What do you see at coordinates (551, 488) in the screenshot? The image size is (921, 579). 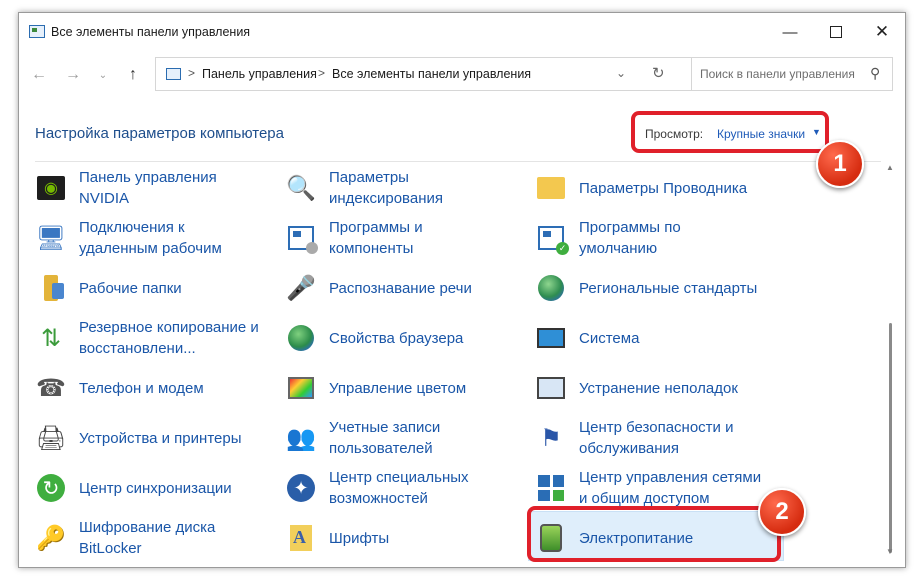 I see `network-icon` at bounding box center [551, 488].